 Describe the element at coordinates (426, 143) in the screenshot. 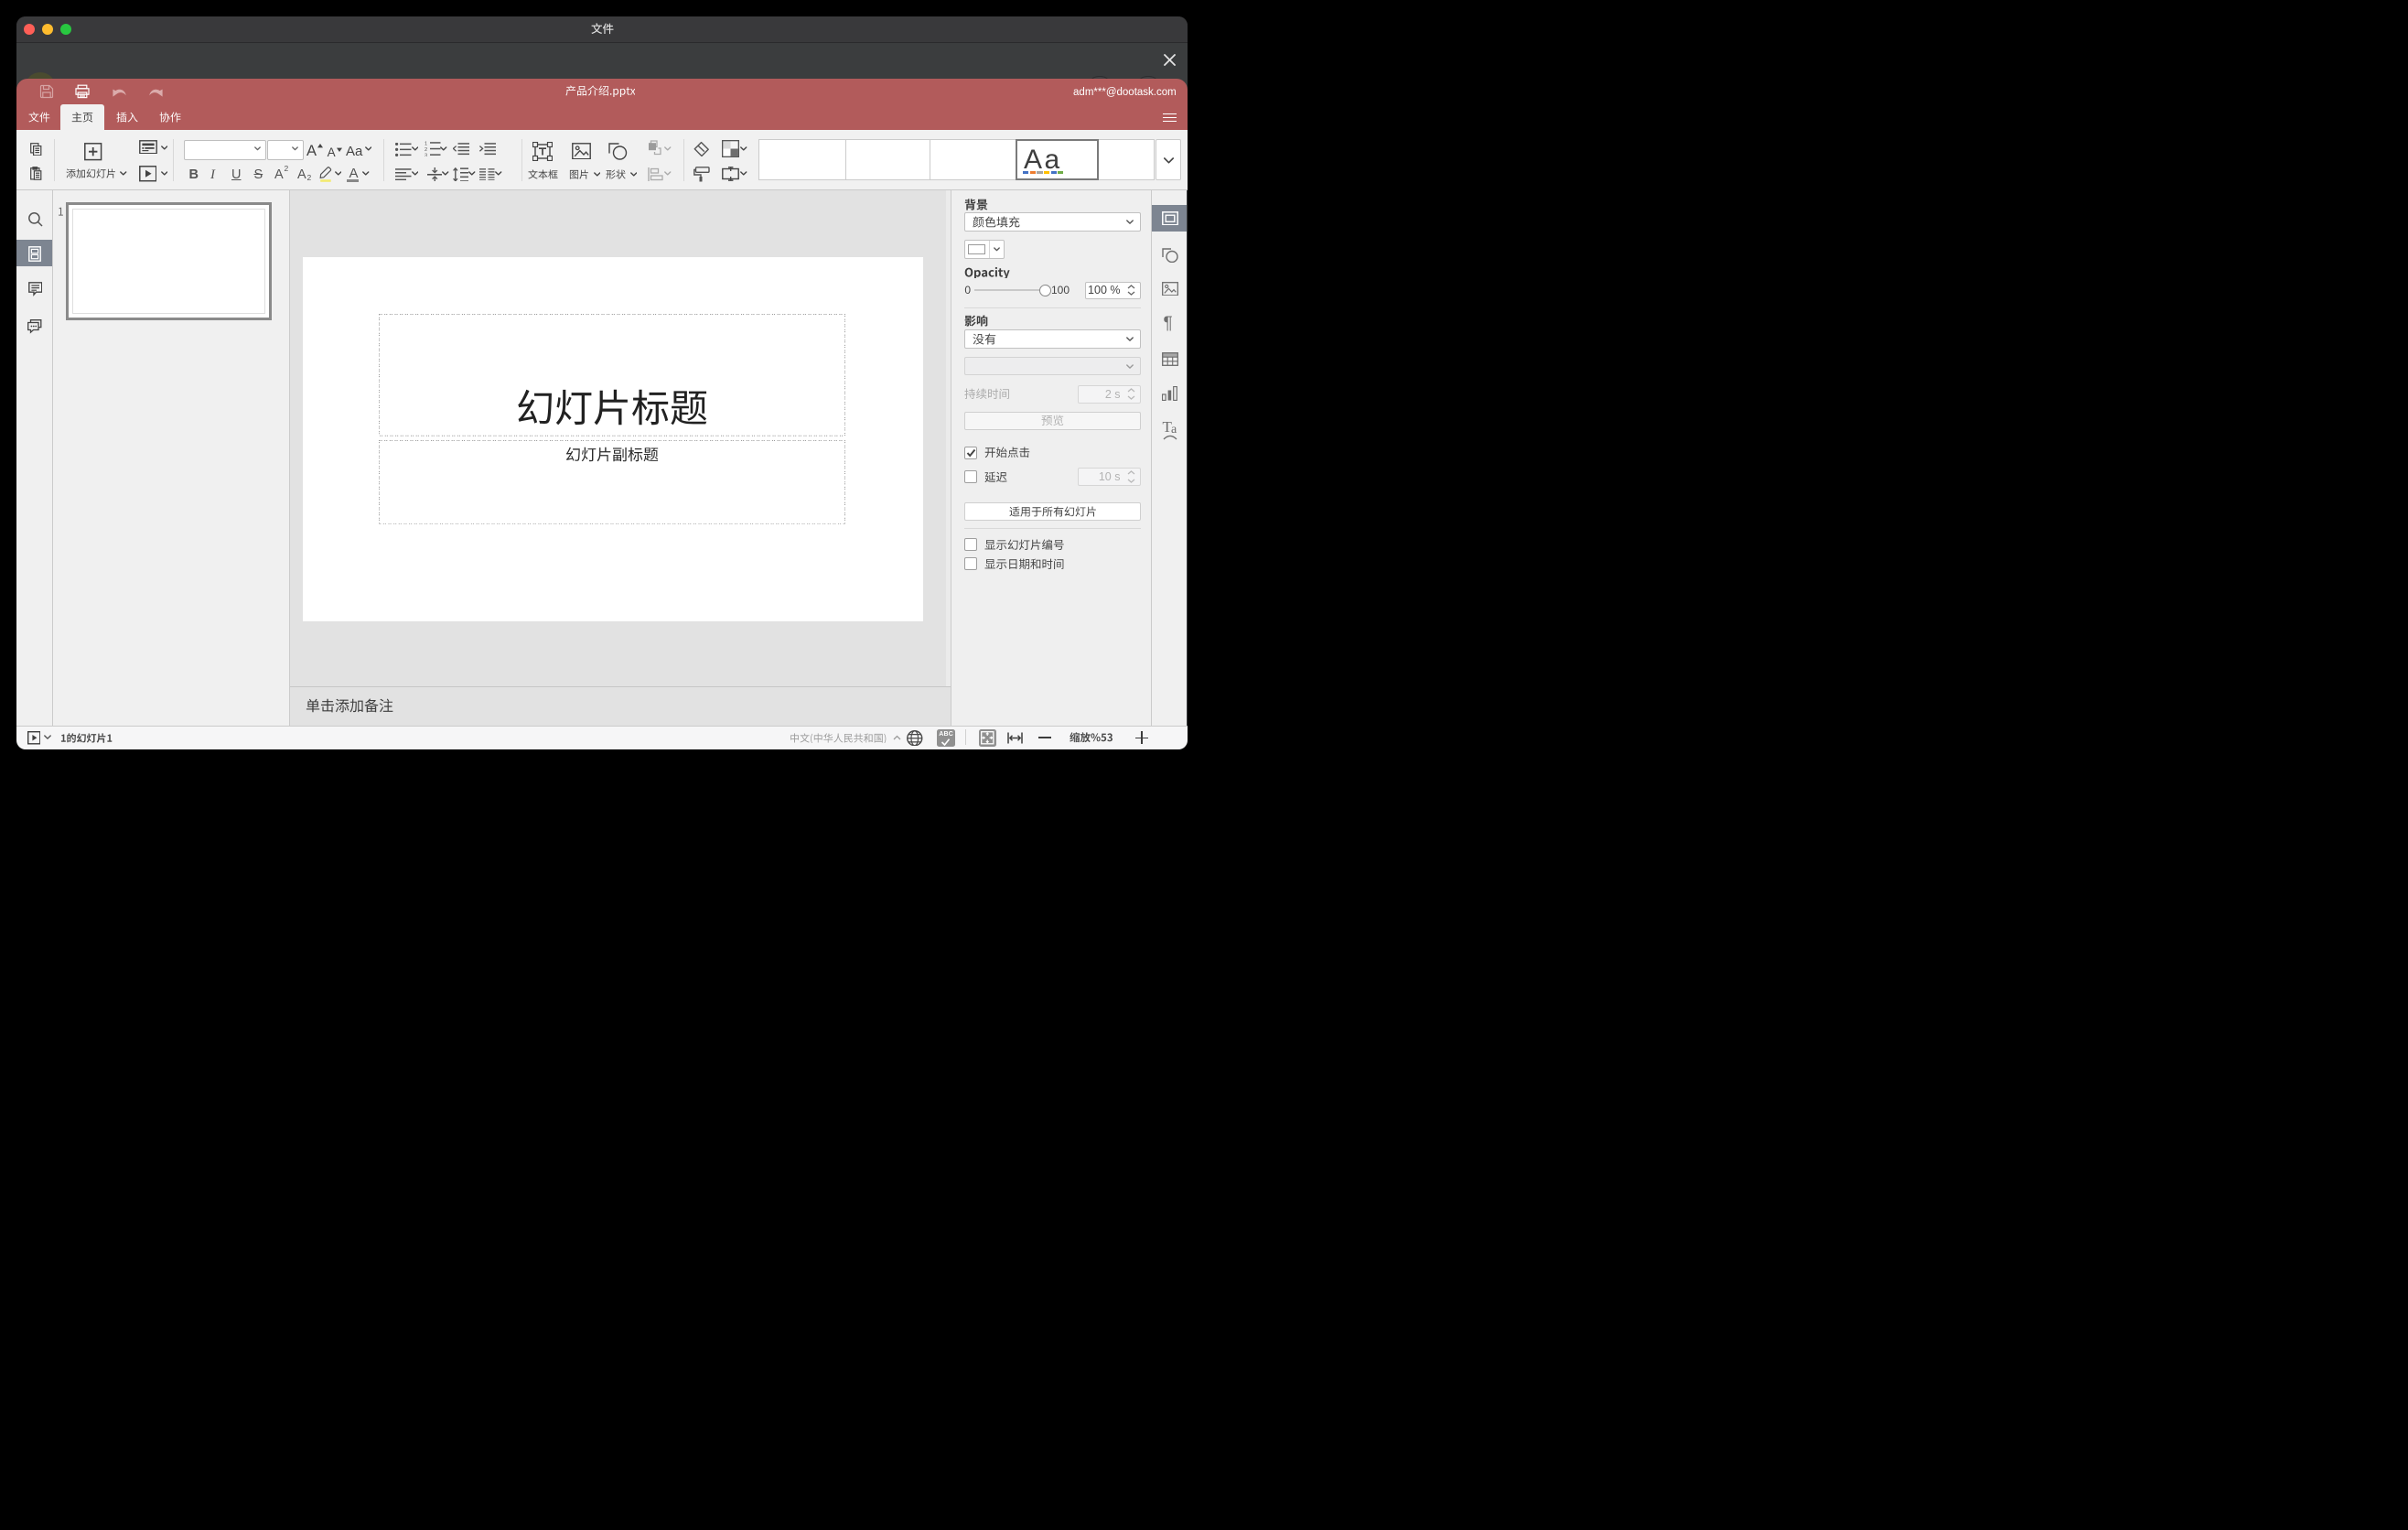

I see `svg-text: 1` at that location.